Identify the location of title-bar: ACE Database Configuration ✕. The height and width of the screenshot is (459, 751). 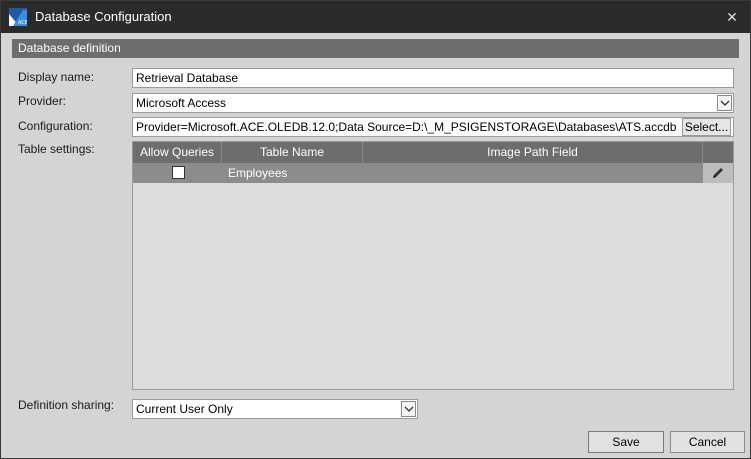
(375, 17).